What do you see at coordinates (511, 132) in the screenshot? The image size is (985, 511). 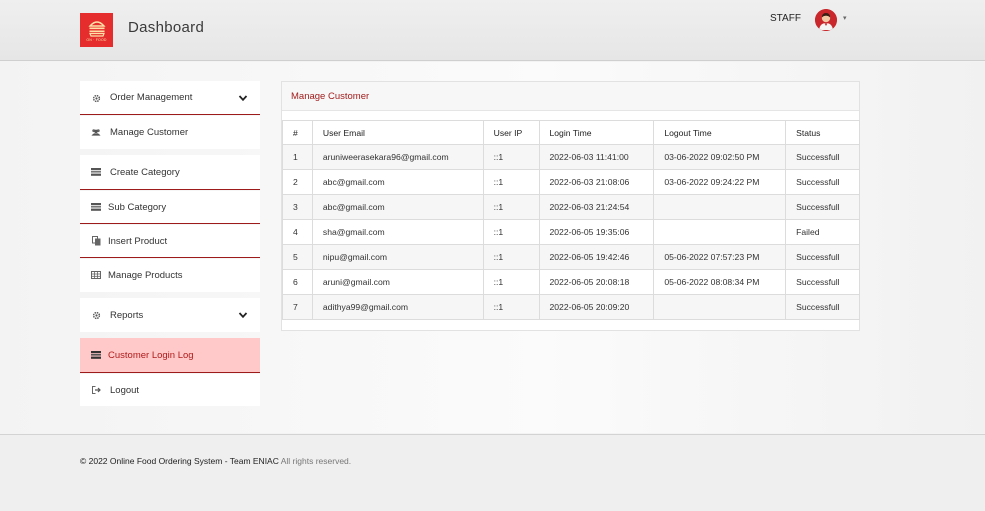 I see `column-header: User IP` at bounding box center [511, 132].